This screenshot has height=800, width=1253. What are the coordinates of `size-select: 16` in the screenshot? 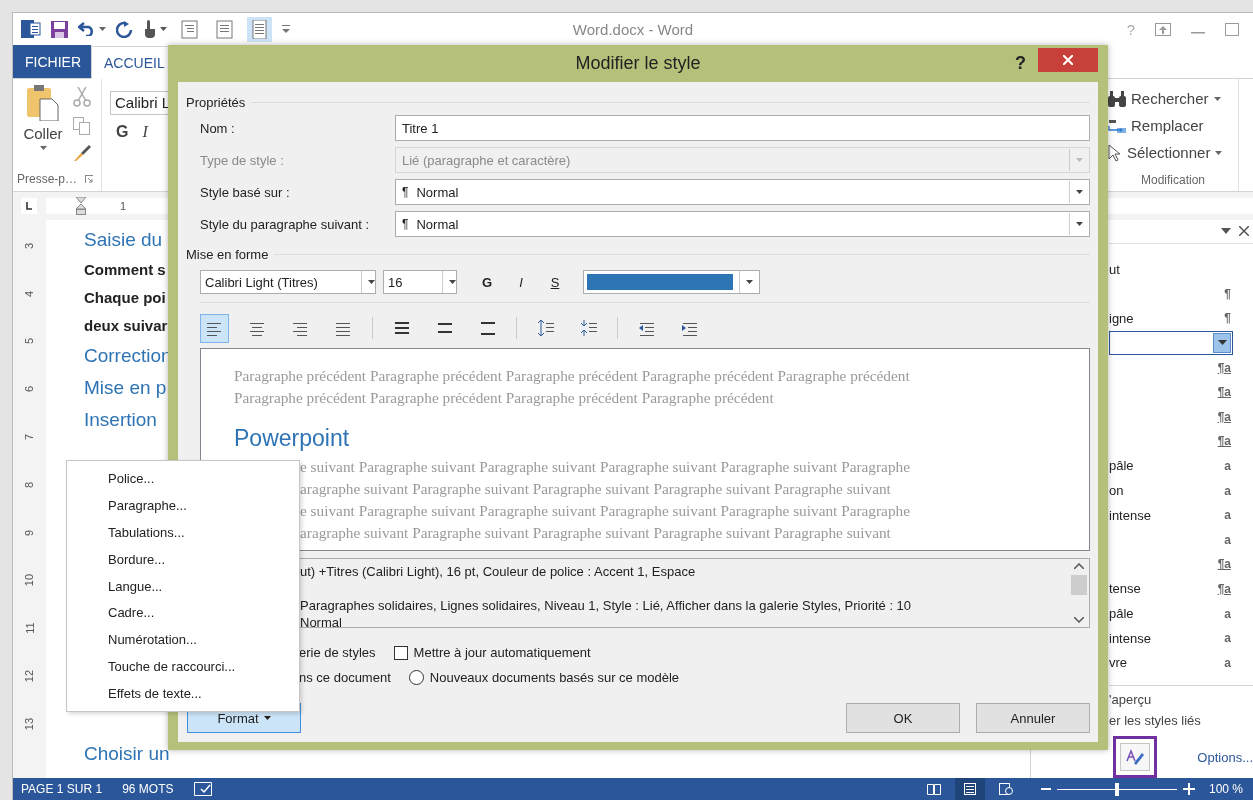 It's located at (420, 282).